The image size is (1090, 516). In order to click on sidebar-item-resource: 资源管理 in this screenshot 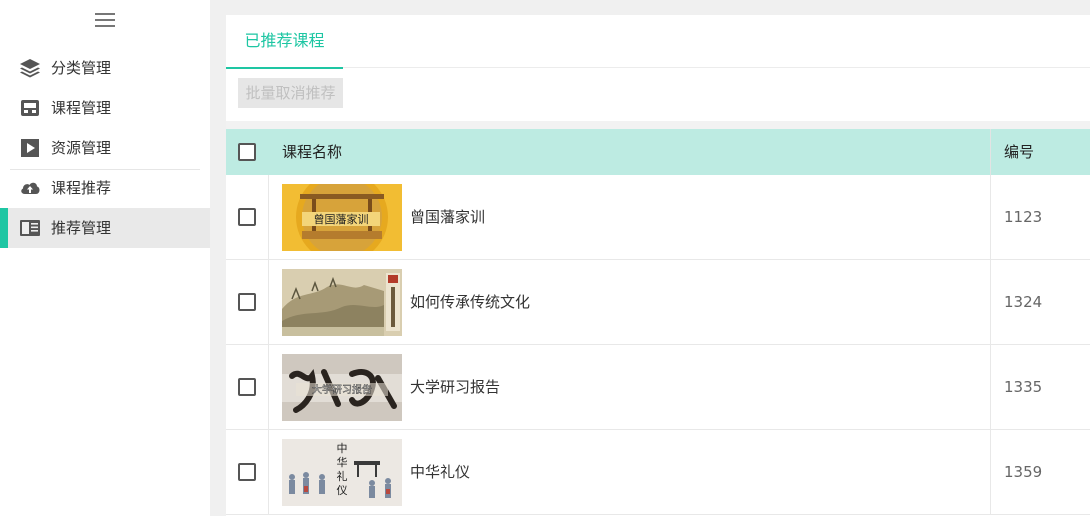, I will do `click(105, 148)`.